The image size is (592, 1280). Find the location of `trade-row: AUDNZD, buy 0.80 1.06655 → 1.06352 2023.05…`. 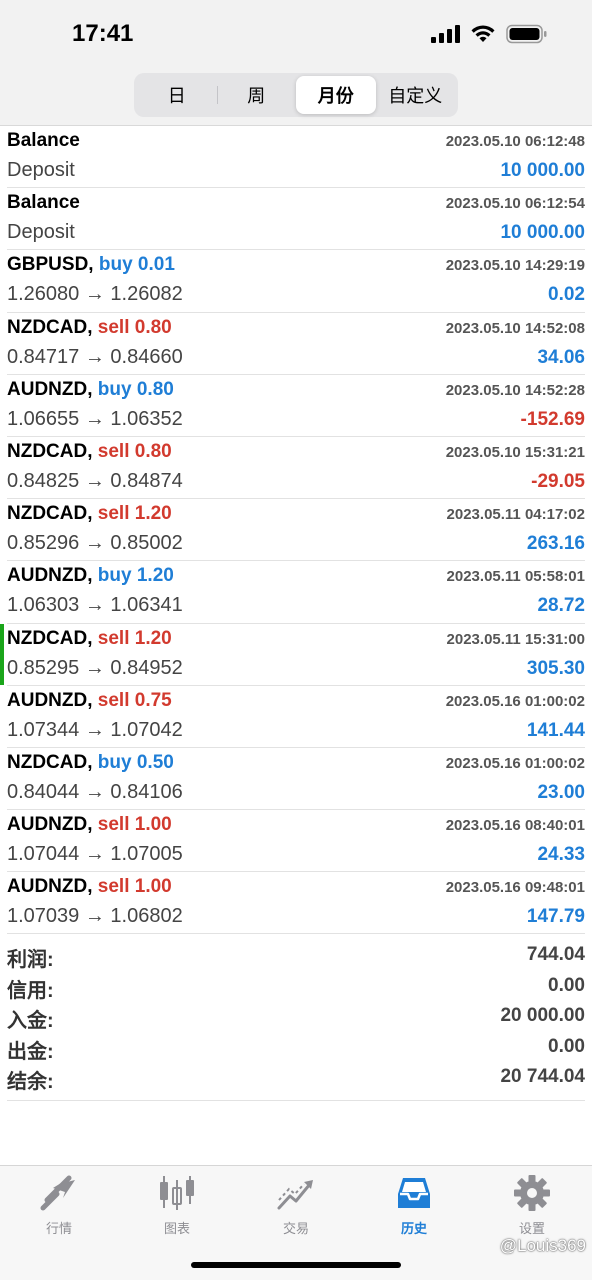

trade-row: AUDNZD, buy 0.80 1.06655 → 1.06352 2023.05… is located at coordinates (296, 406).